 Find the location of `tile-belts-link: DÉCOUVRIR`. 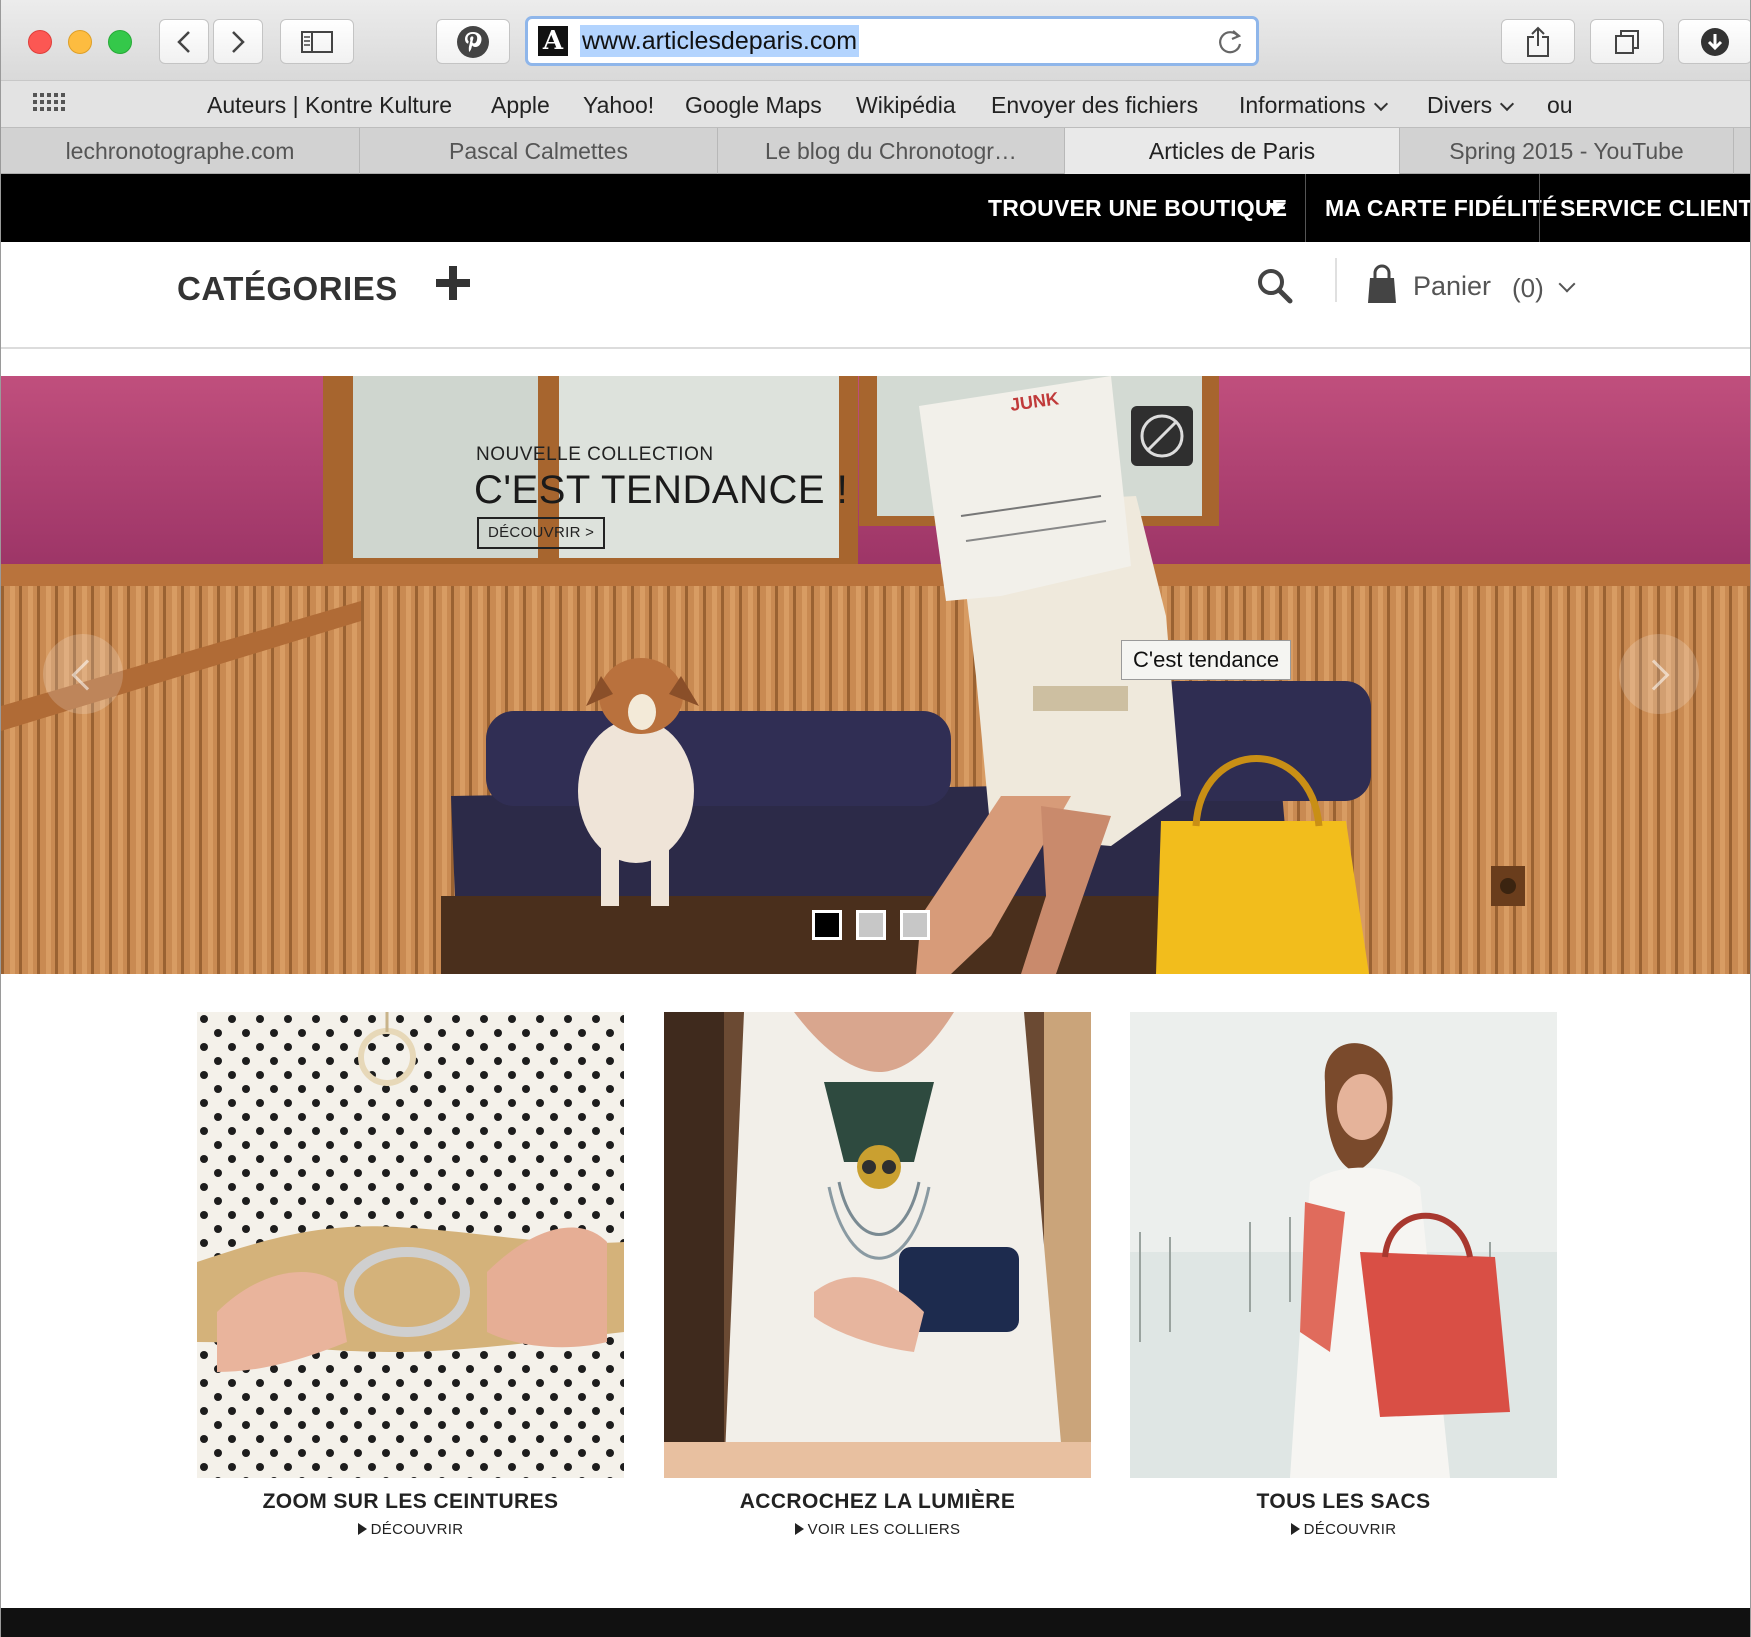

tile-belts-link: DÉCOUVRIR is located at coordinates (410, 1529).